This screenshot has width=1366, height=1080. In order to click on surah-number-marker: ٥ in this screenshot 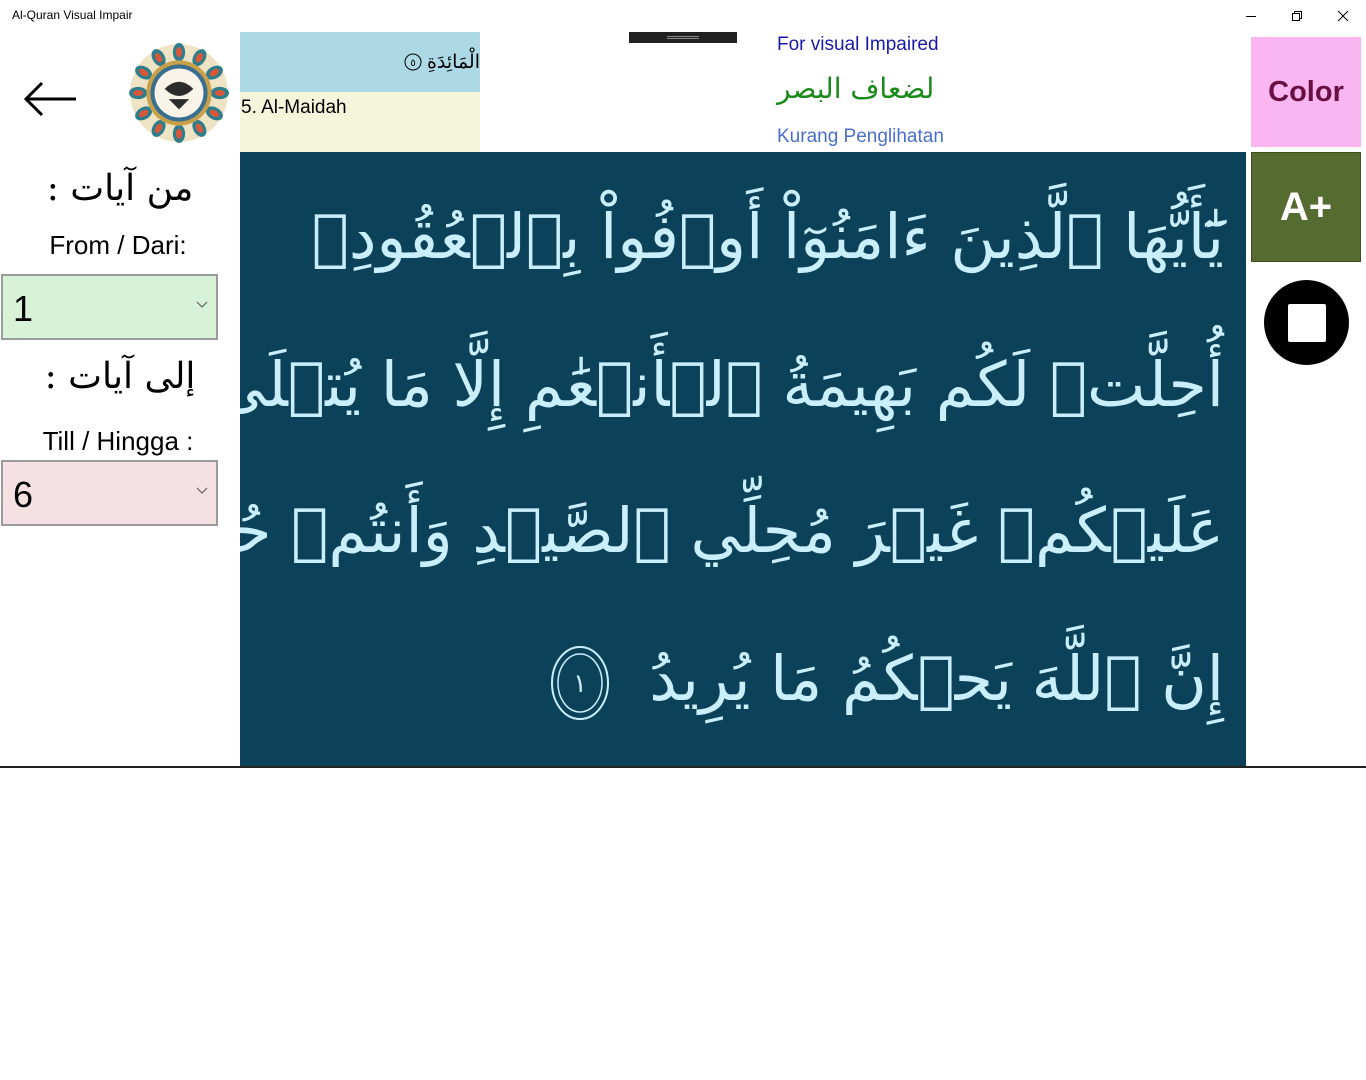, I will do `click(413, 62)`.